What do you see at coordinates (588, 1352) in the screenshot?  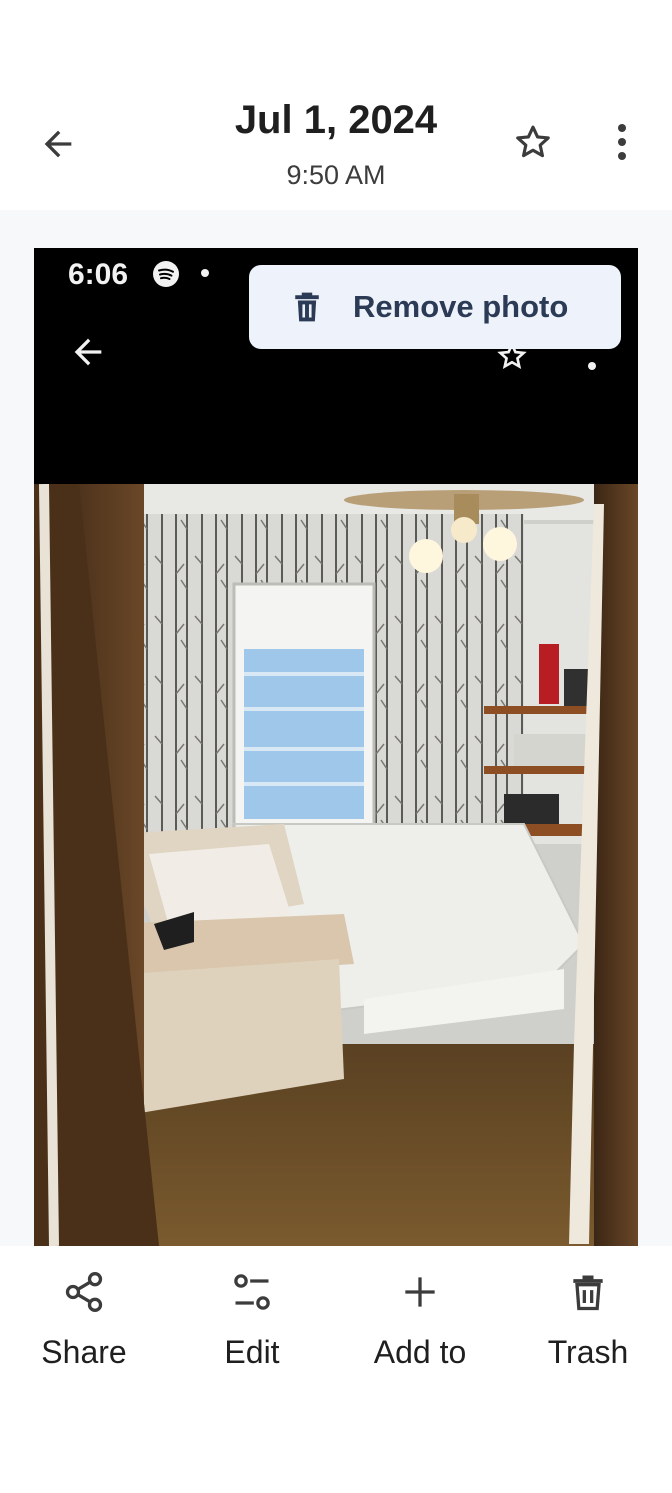 I see `trash-label: Trash` at bounding box center [588, 1352].